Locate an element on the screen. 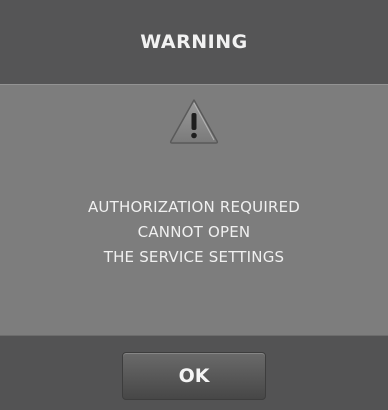  warning-icon is located at coordinates (194, 121).